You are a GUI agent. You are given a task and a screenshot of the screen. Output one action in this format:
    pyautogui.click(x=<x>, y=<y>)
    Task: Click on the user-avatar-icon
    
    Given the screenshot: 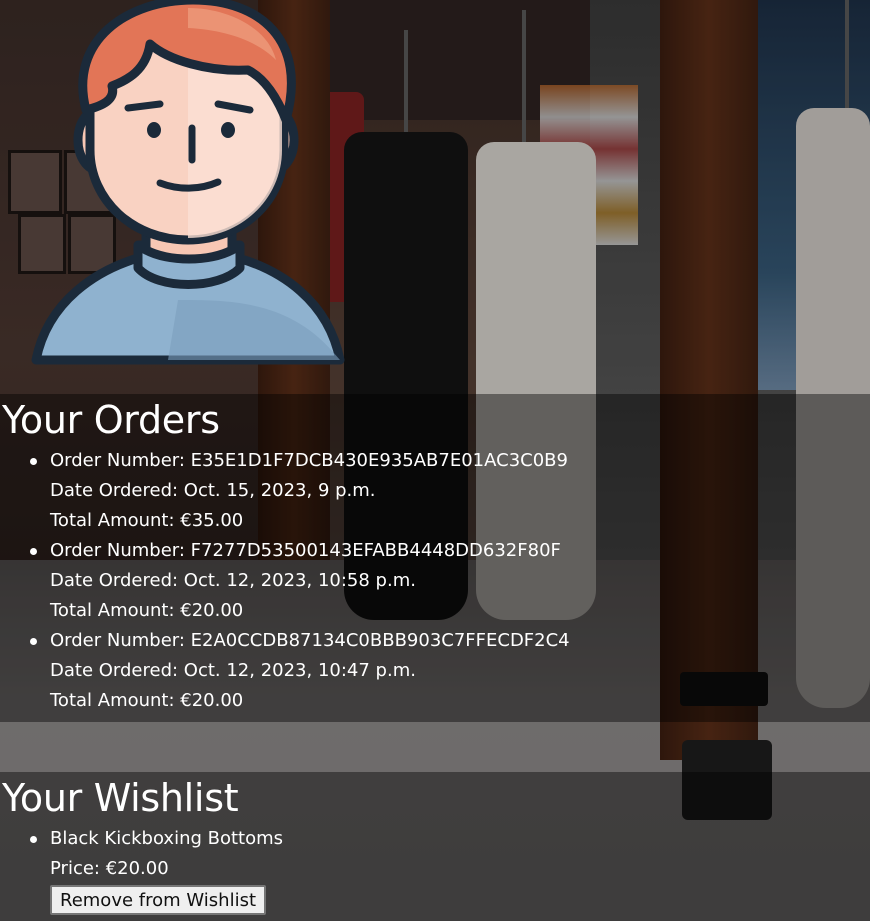 What is the action you would take?
    pyautogui.click(x=188, y=182)
    